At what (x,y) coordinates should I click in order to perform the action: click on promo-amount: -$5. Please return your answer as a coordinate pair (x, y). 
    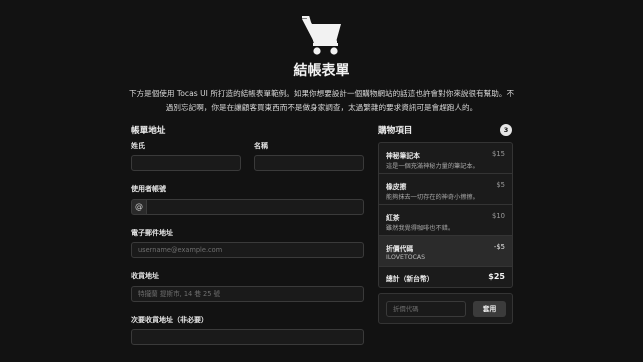
    Looking at the image, I should click on (499, 247).